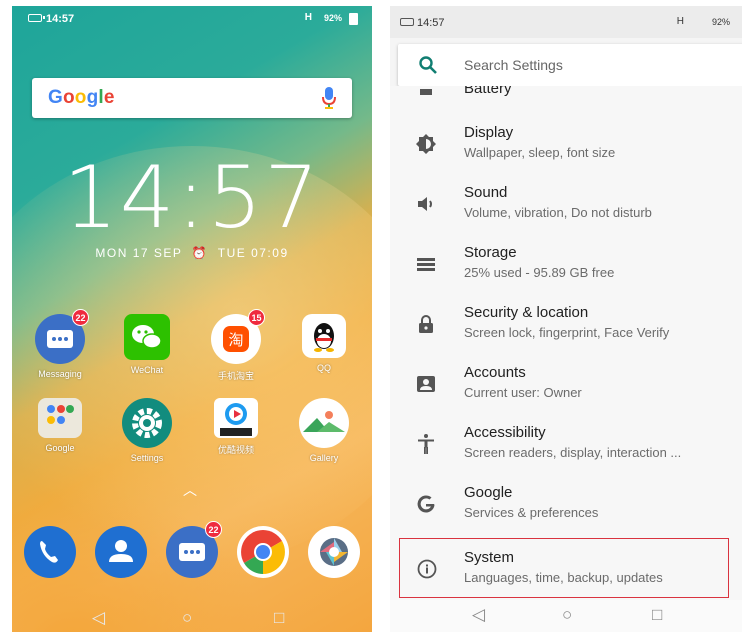 Image resolution: width=742 pixels, height=632 pixels. Describe the element at coordinates (425, 204) in the screenshot. I see `sound-icon` at that location.